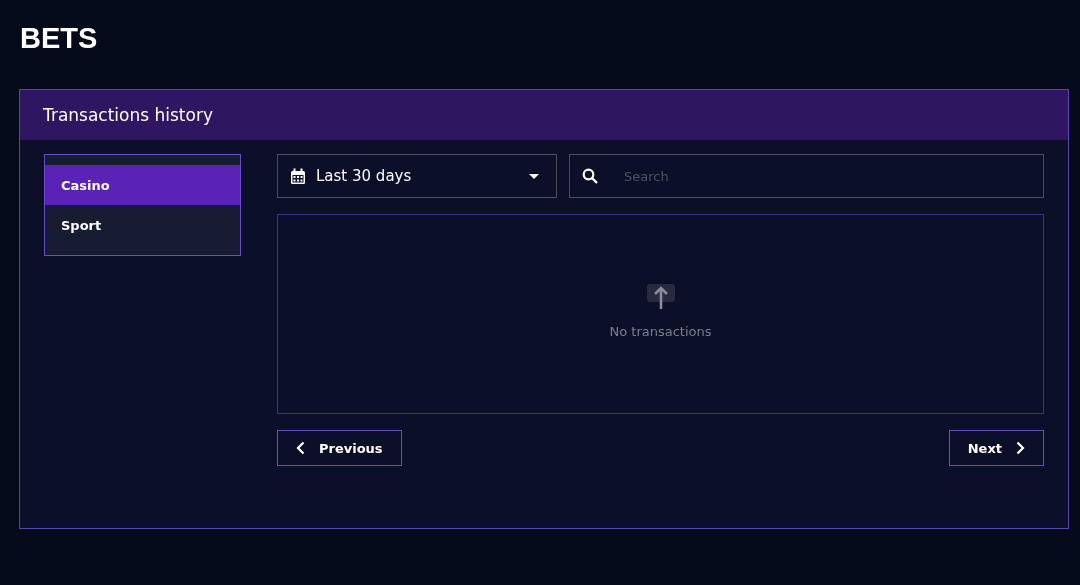 This screenshot has height=585, width=1080. What do you see at coordinates (298, 176) in the screenshot?
I see `calendar-icon` at bounding box center [298, 176].